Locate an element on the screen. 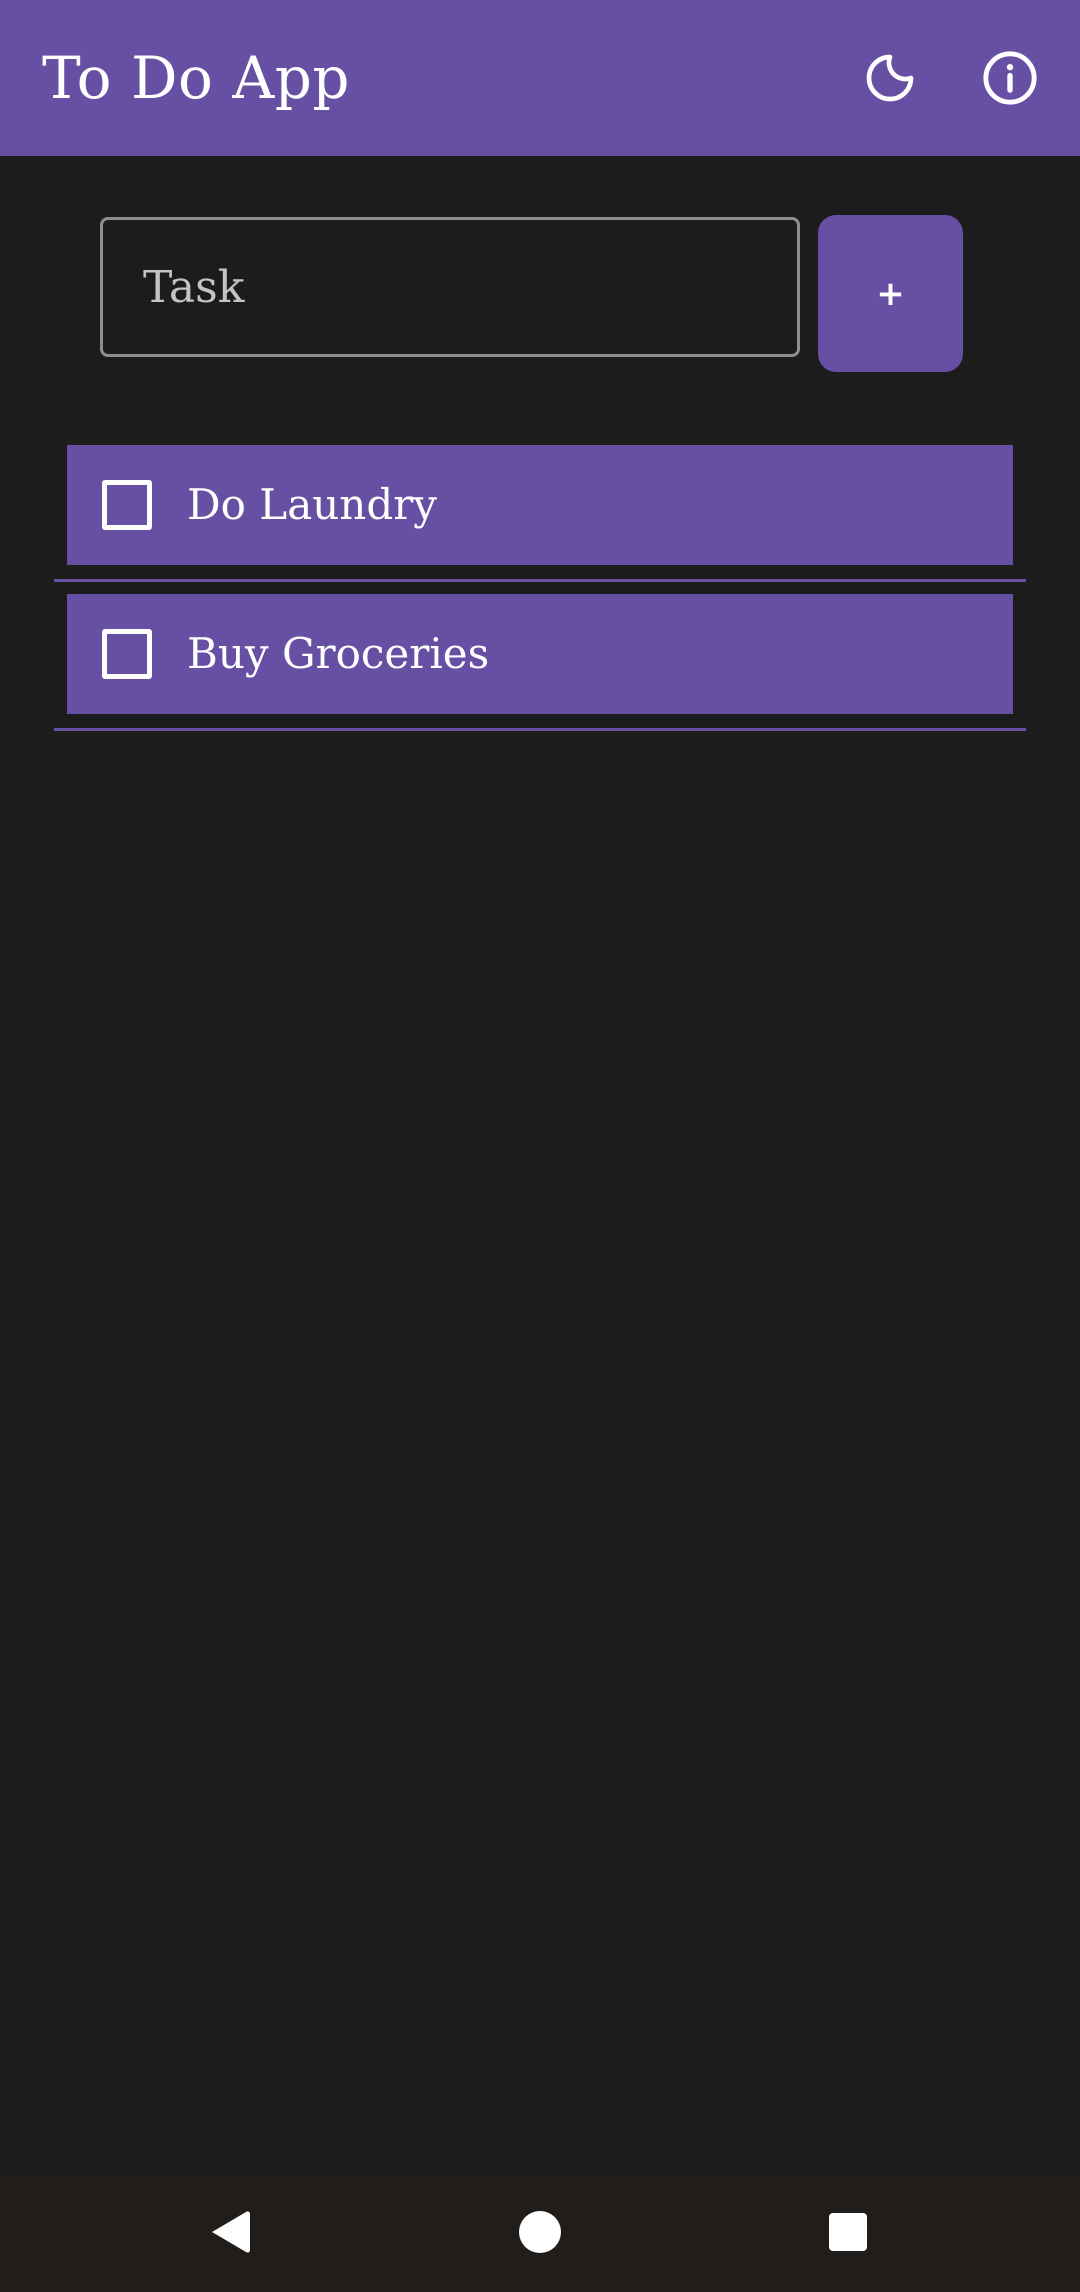 This screenshot has width=1080, height=2292. nav-back-button is located at coordinates (230, 2232).